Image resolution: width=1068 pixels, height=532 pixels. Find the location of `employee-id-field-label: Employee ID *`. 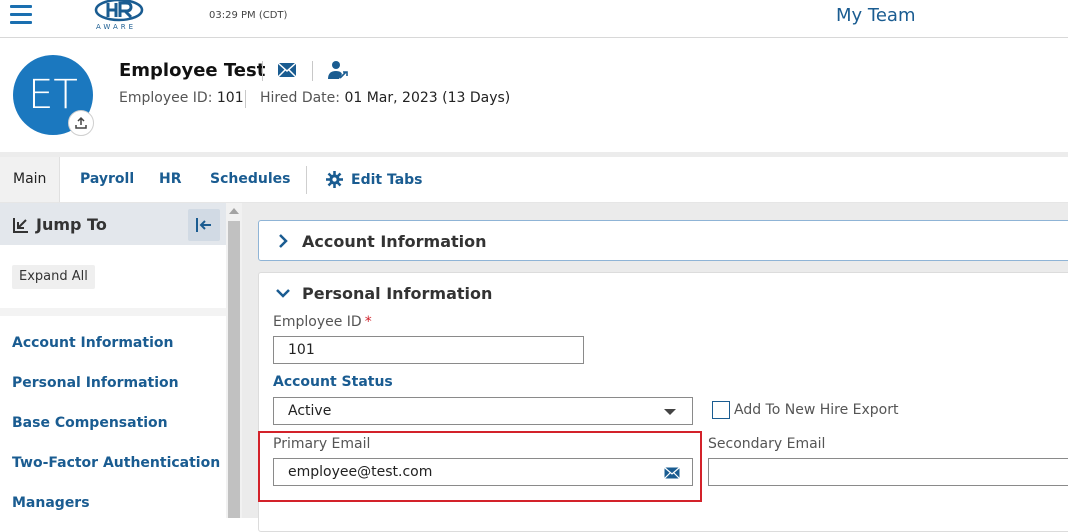

employee-id-field-label: Employee ID * is located at coordinates (322, 322).